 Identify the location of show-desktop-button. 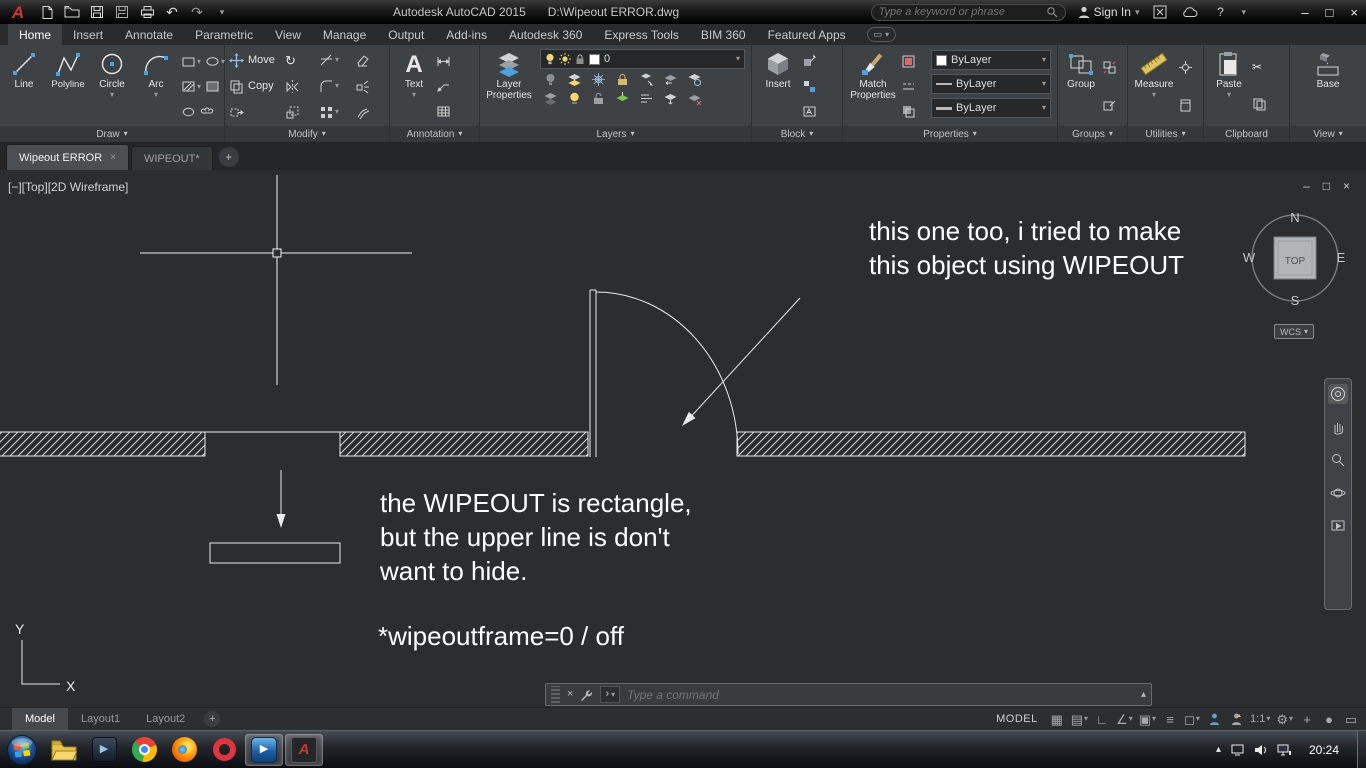
(1361, 749).